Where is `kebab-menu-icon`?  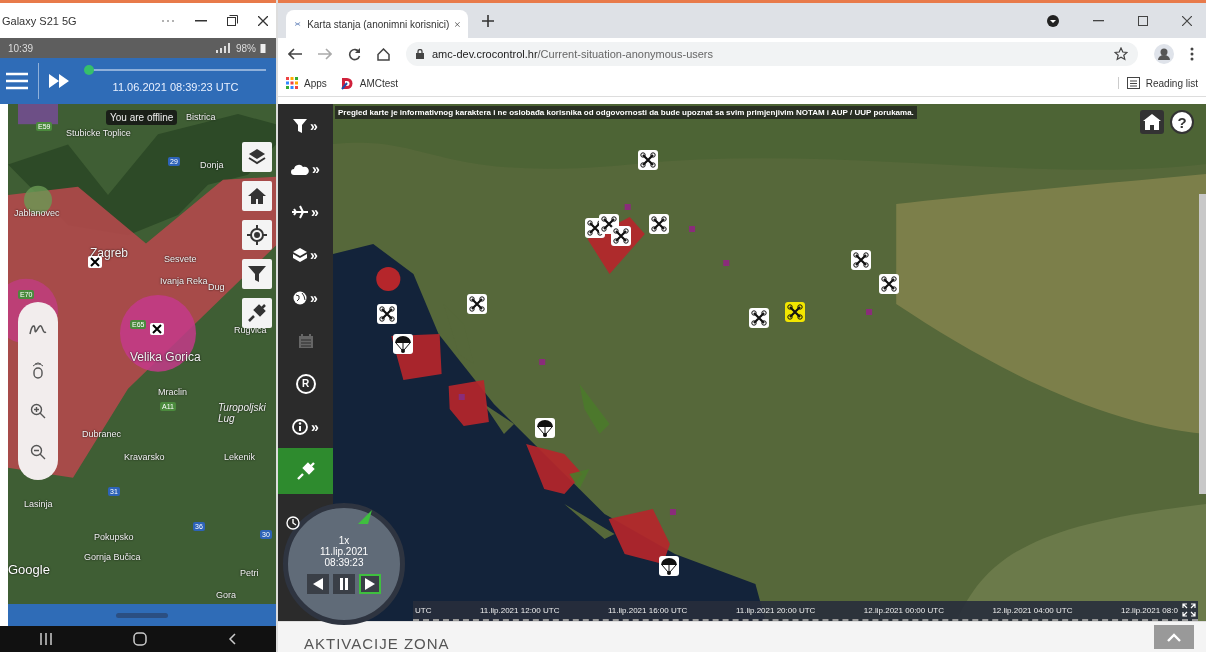 kebab-menu-icon is located at coordinates (1192, 54).